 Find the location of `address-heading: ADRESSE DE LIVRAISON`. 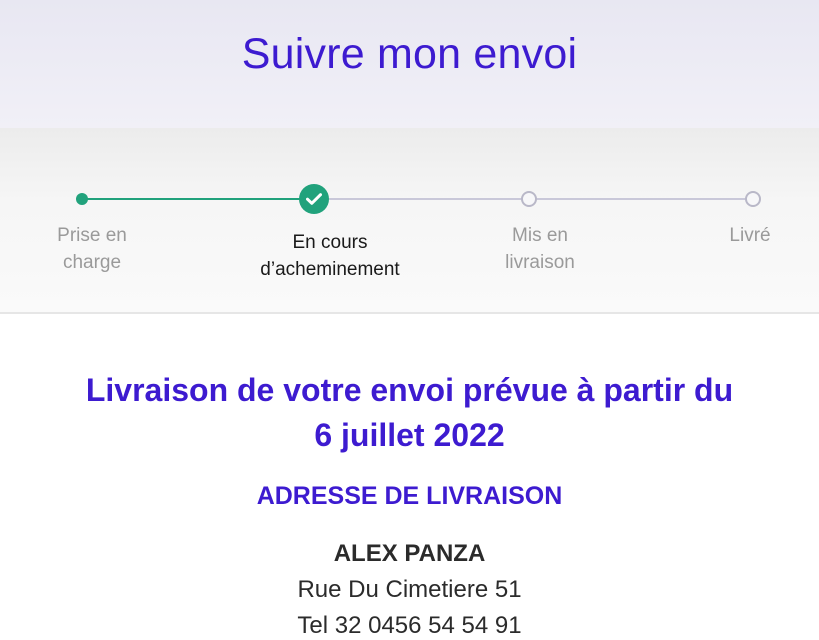

address-heading: ADRESSE DE LIVRAISON is located at coordinates (409, 496).